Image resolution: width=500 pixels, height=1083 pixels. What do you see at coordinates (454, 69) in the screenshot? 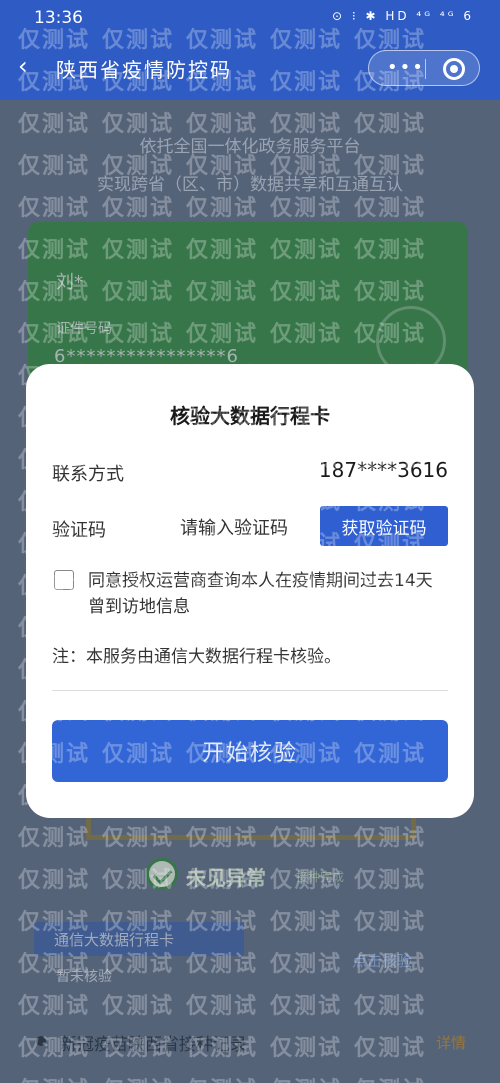
I see `close-target-icon` at bounding box center [454, 69].